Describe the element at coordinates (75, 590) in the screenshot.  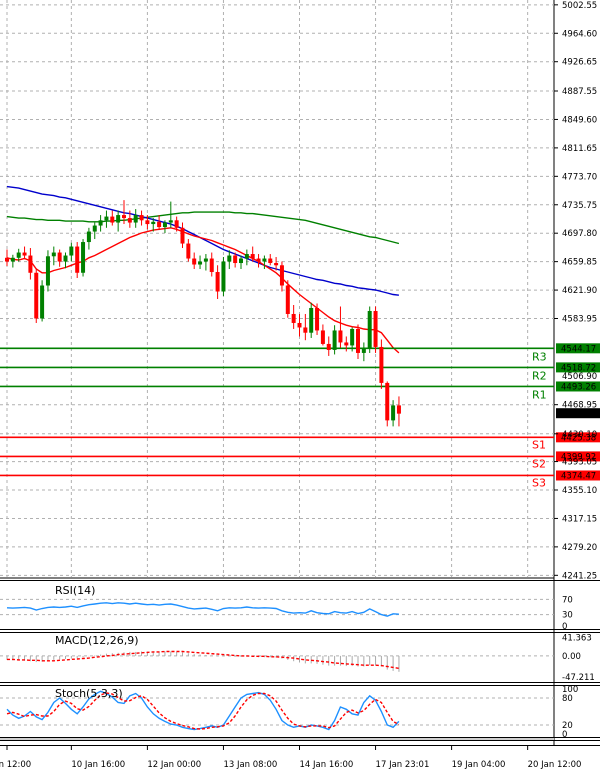
I see `rsi-title: RSI(14)` at that location.